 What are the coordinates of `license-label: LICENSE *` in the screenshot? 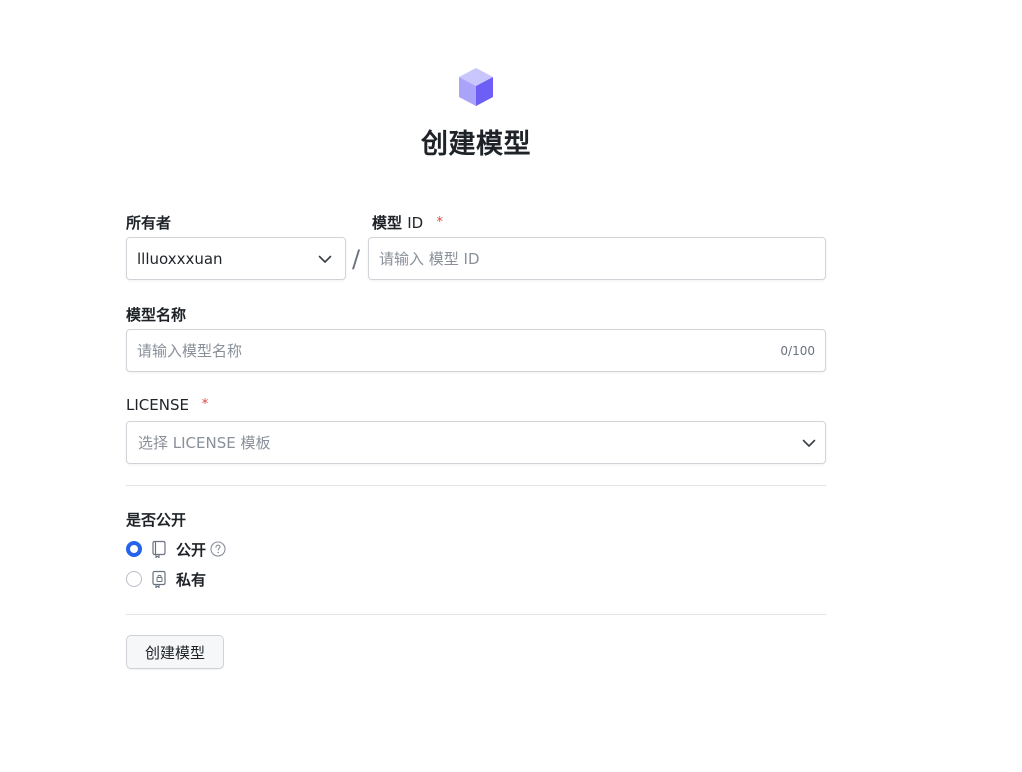 It's located at (167, 405).